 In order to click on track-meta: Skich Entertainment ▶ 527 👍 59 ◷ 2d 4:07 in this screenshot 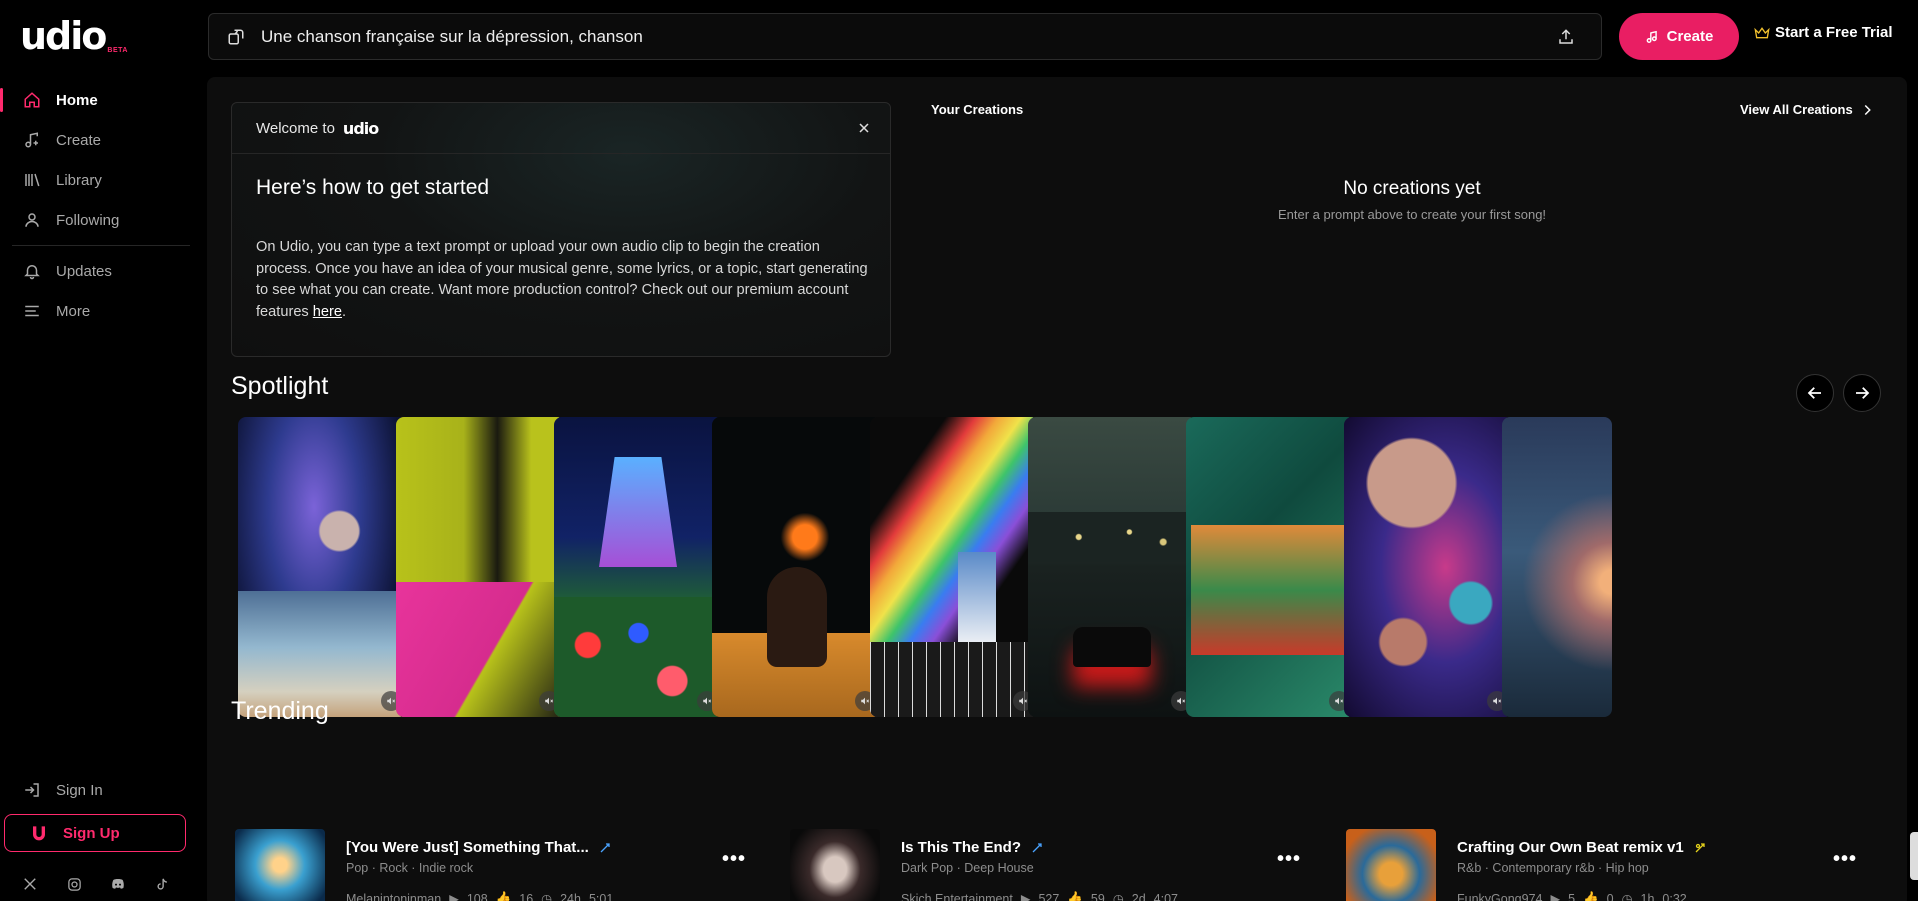, I will do `click(1039, 896)`.